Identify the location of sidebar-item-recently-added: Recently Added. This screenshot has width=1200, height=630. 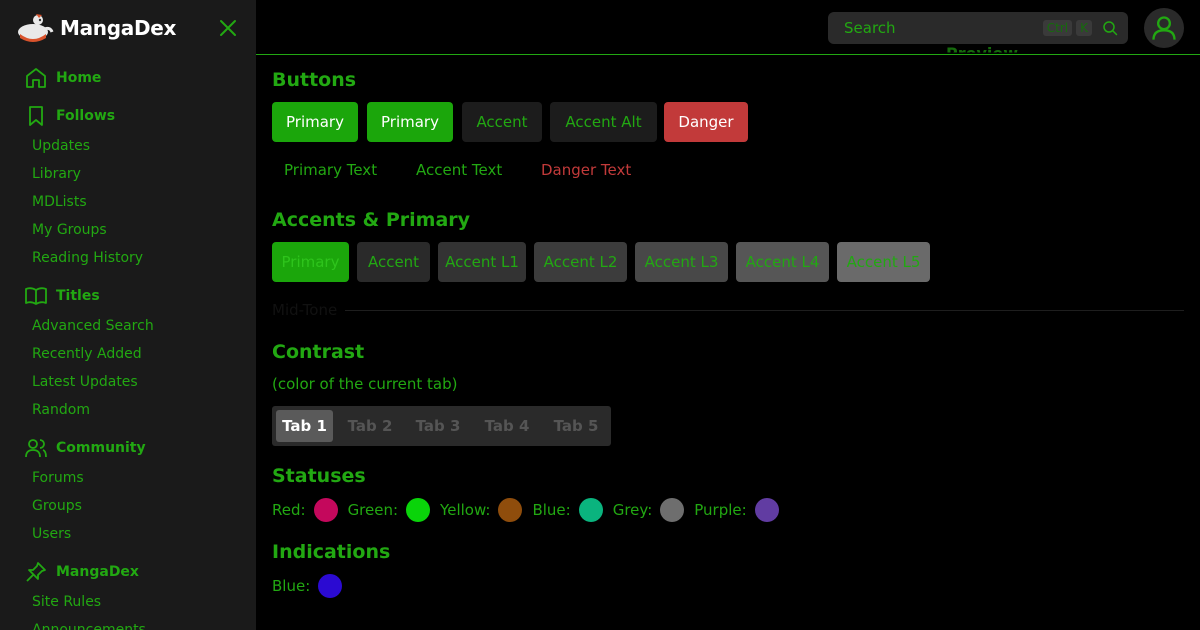
(128, 354).